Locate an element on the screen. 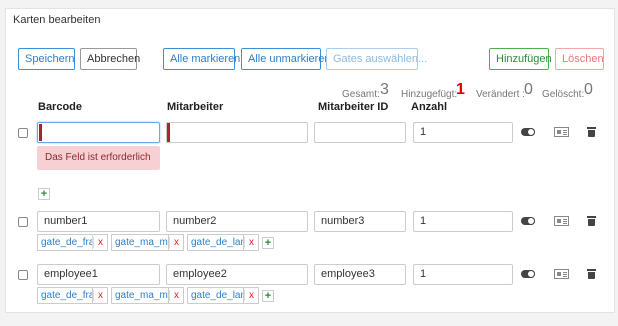  added-value: 1 is located at coordinates (460, 89).